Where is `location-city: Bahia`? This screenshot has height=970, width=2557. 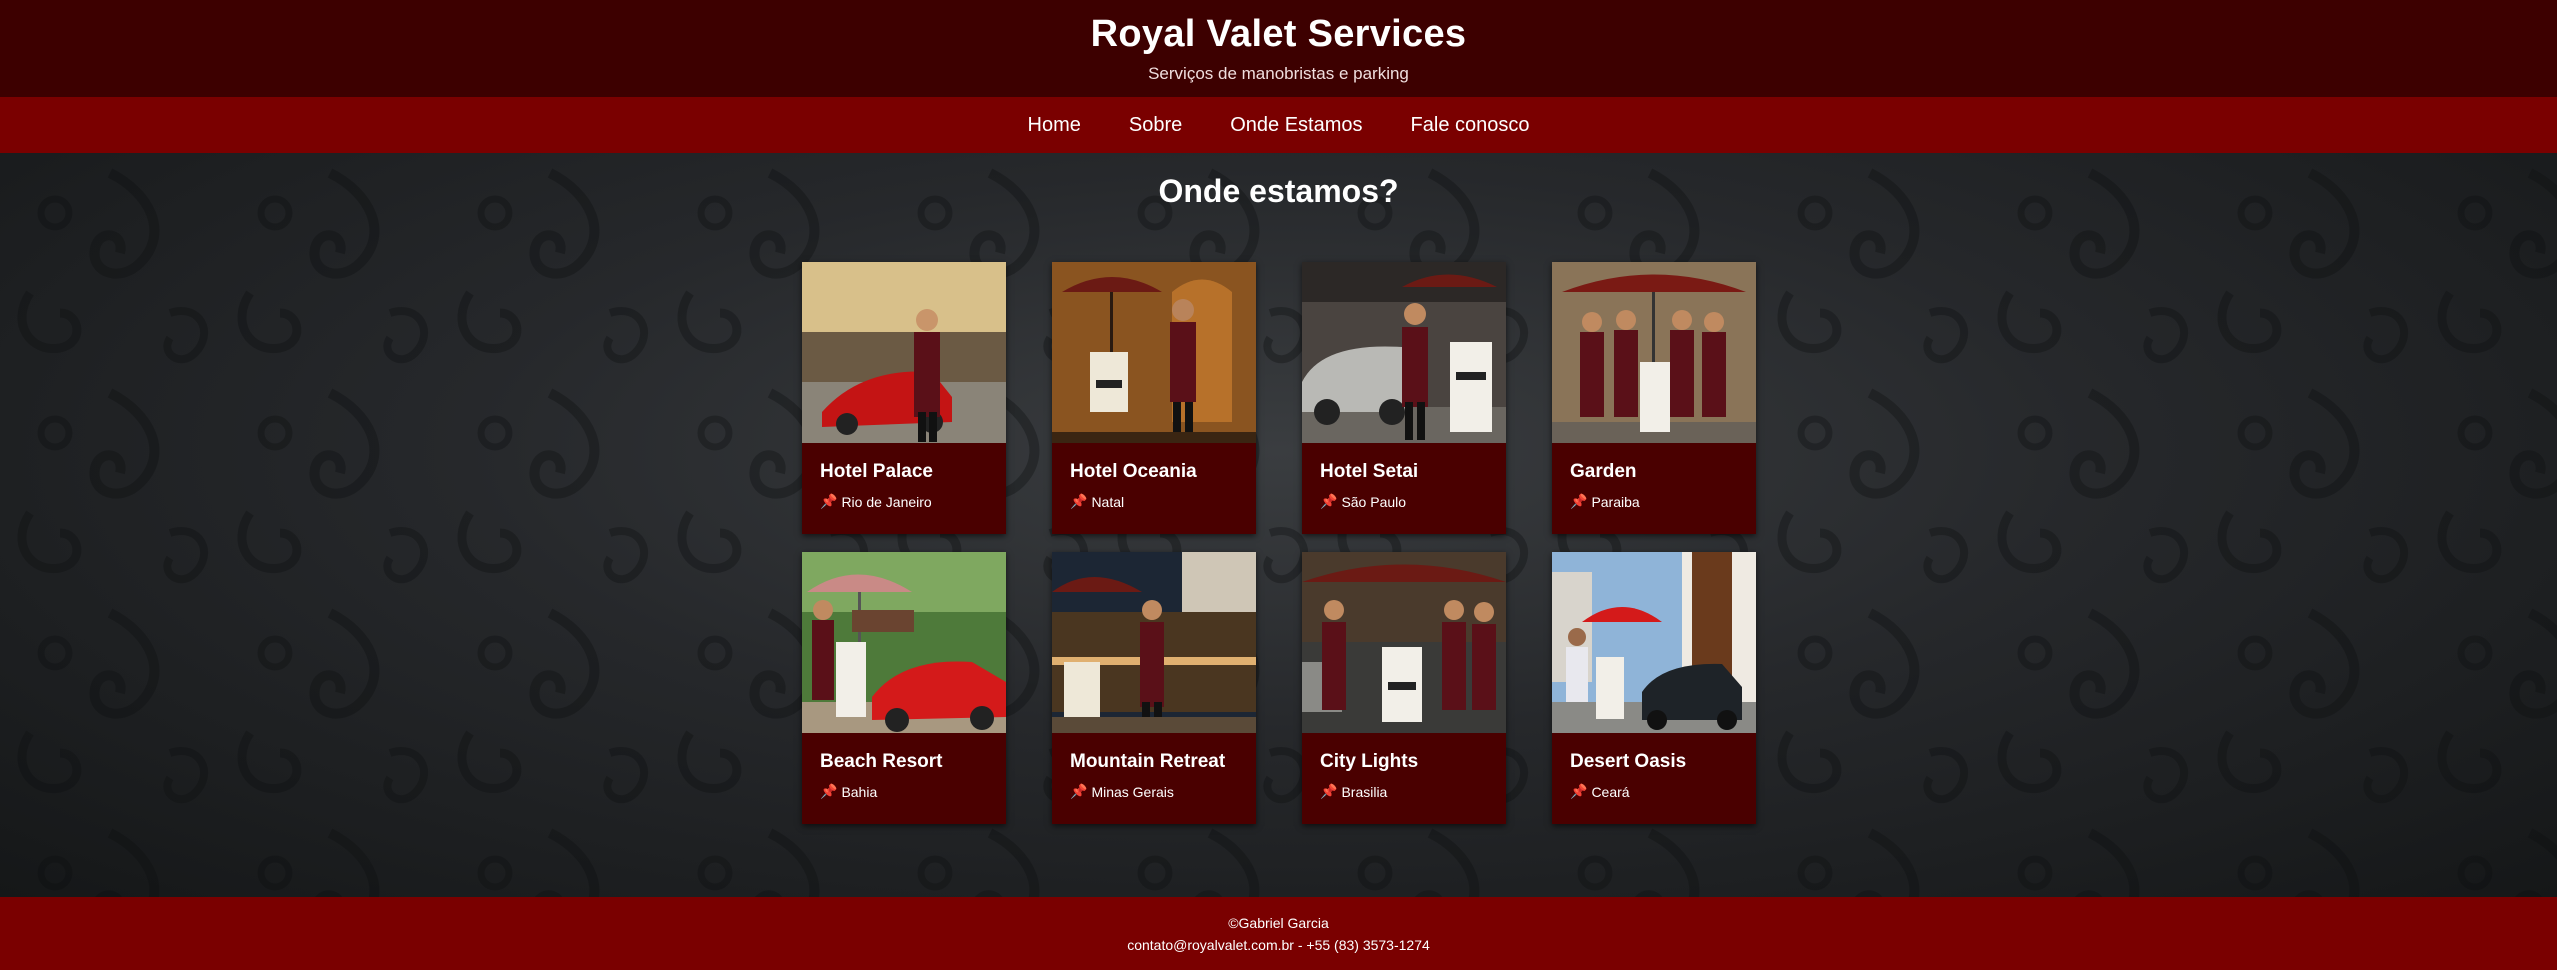 location-city: Bahia is located at coordinates (859, 791).